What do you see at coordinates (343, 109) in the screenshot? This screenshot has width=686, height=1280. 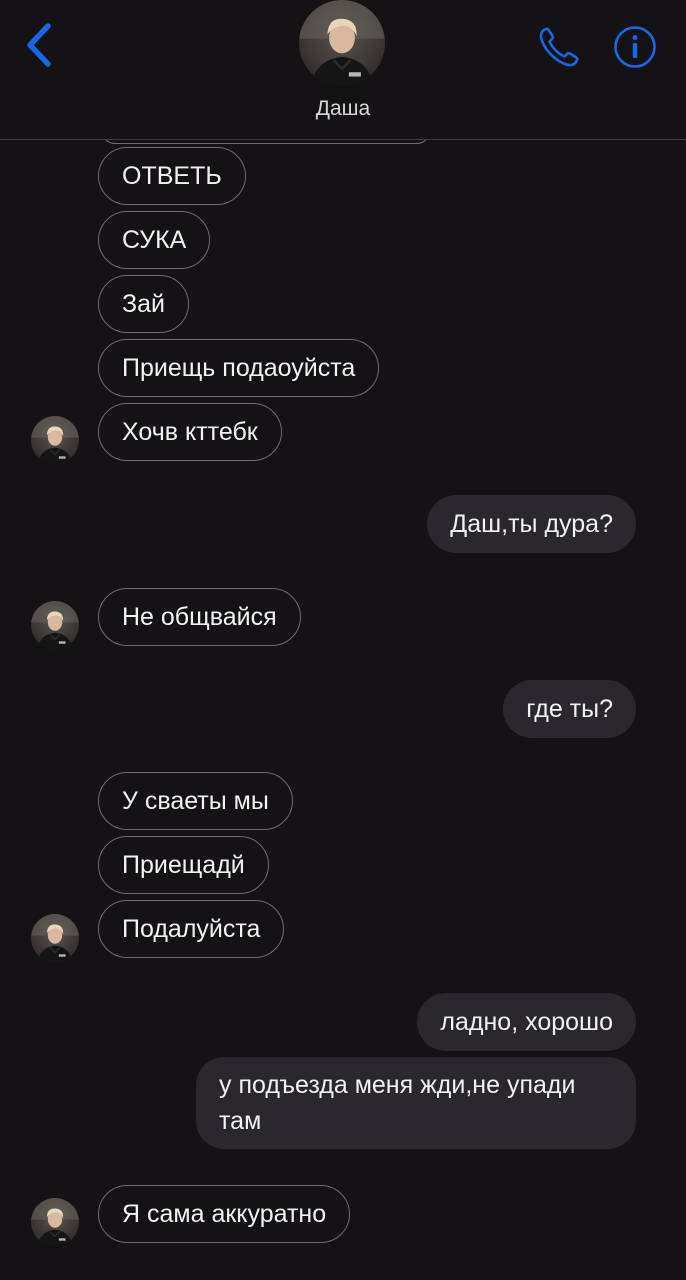 I see `contact-name: Даша` at bounding box center [343, 109].